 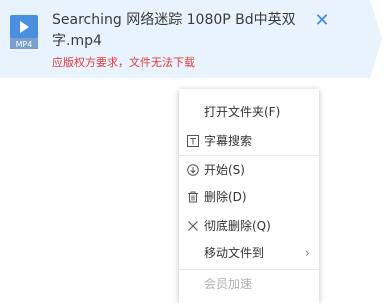 I want to click on chevron-right-icon: ›, so click(x=307, y=253).